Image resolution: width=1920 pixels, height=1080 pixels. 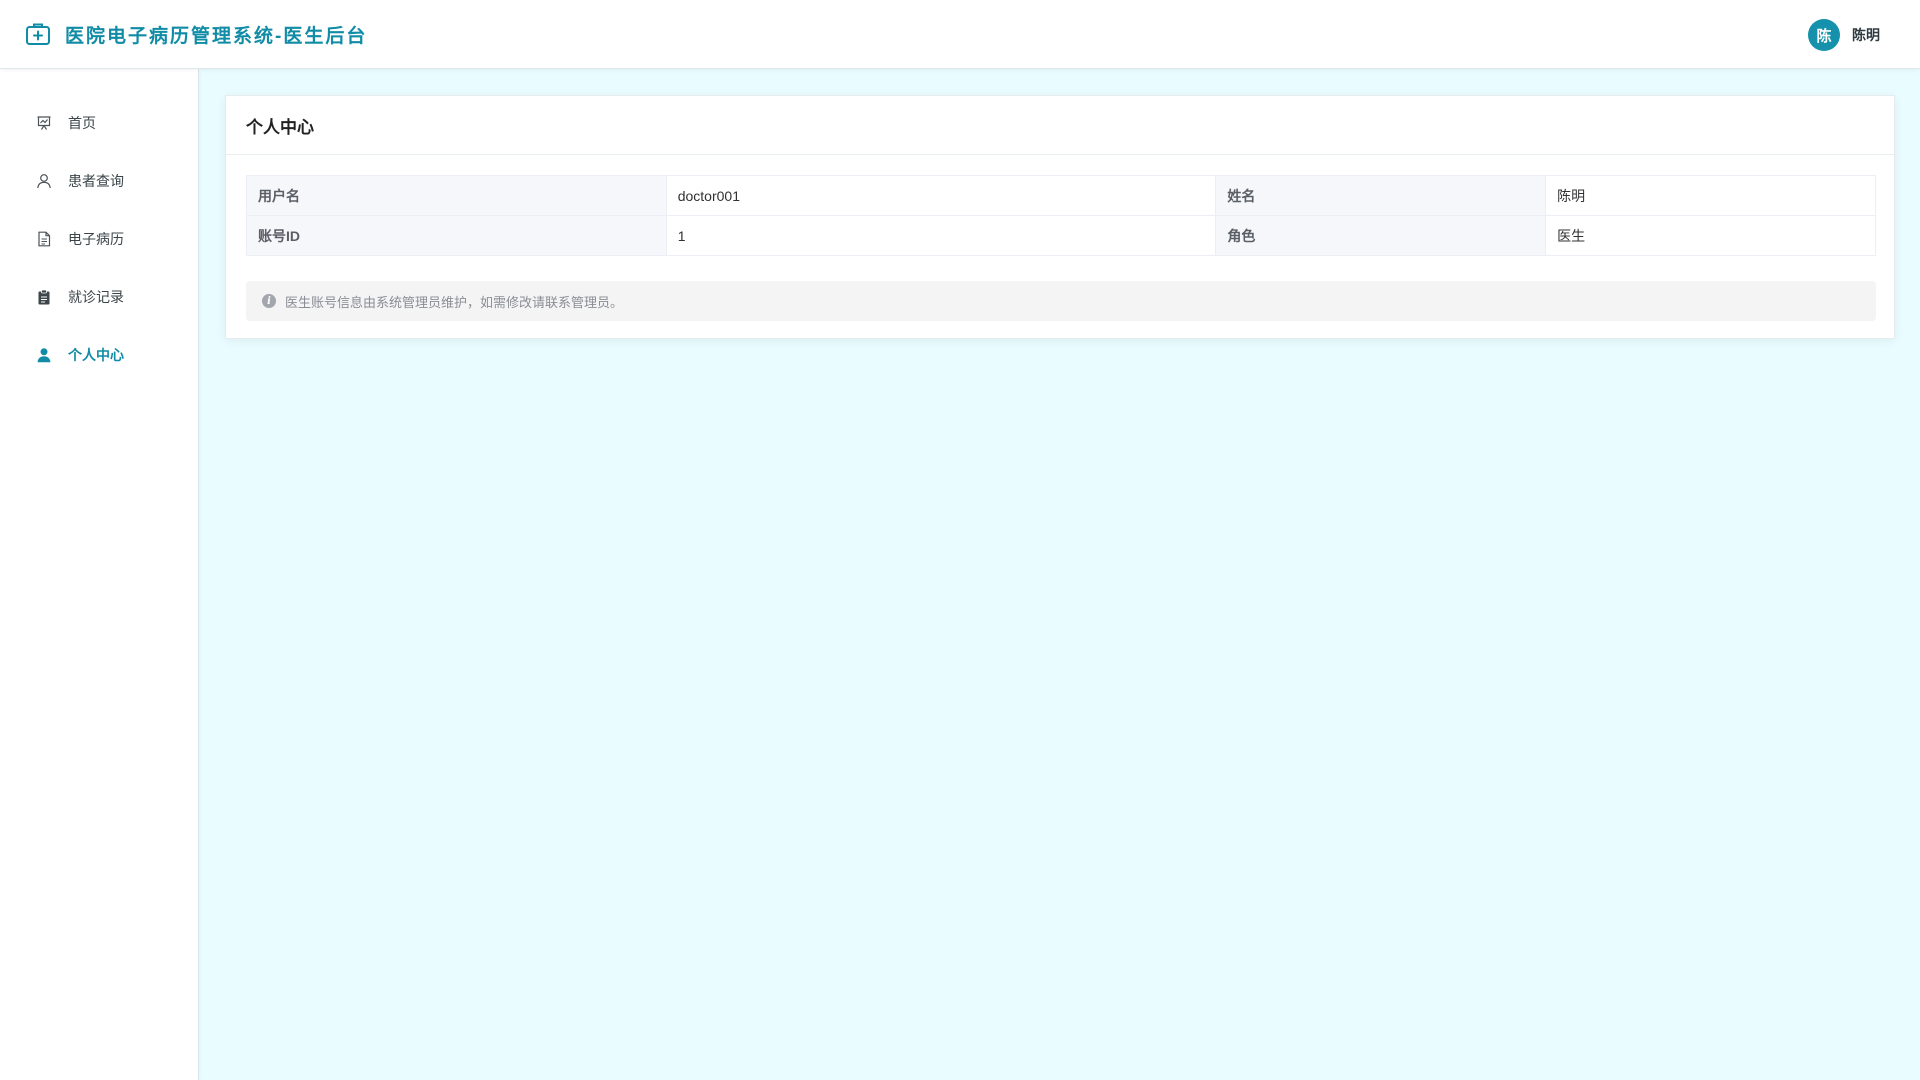 I want to click on field-value-account-id: 1, so click(x=941, y=235).